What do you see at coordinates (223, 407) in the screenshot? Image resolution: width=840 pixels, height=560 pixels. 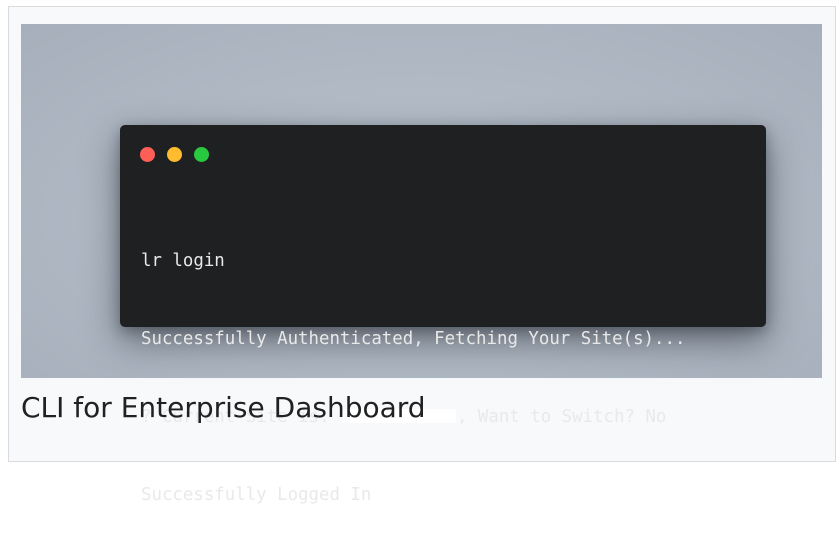 I see `figure-caption: CLI for Enterprise Dashboard` at bounding box center [223, 407].